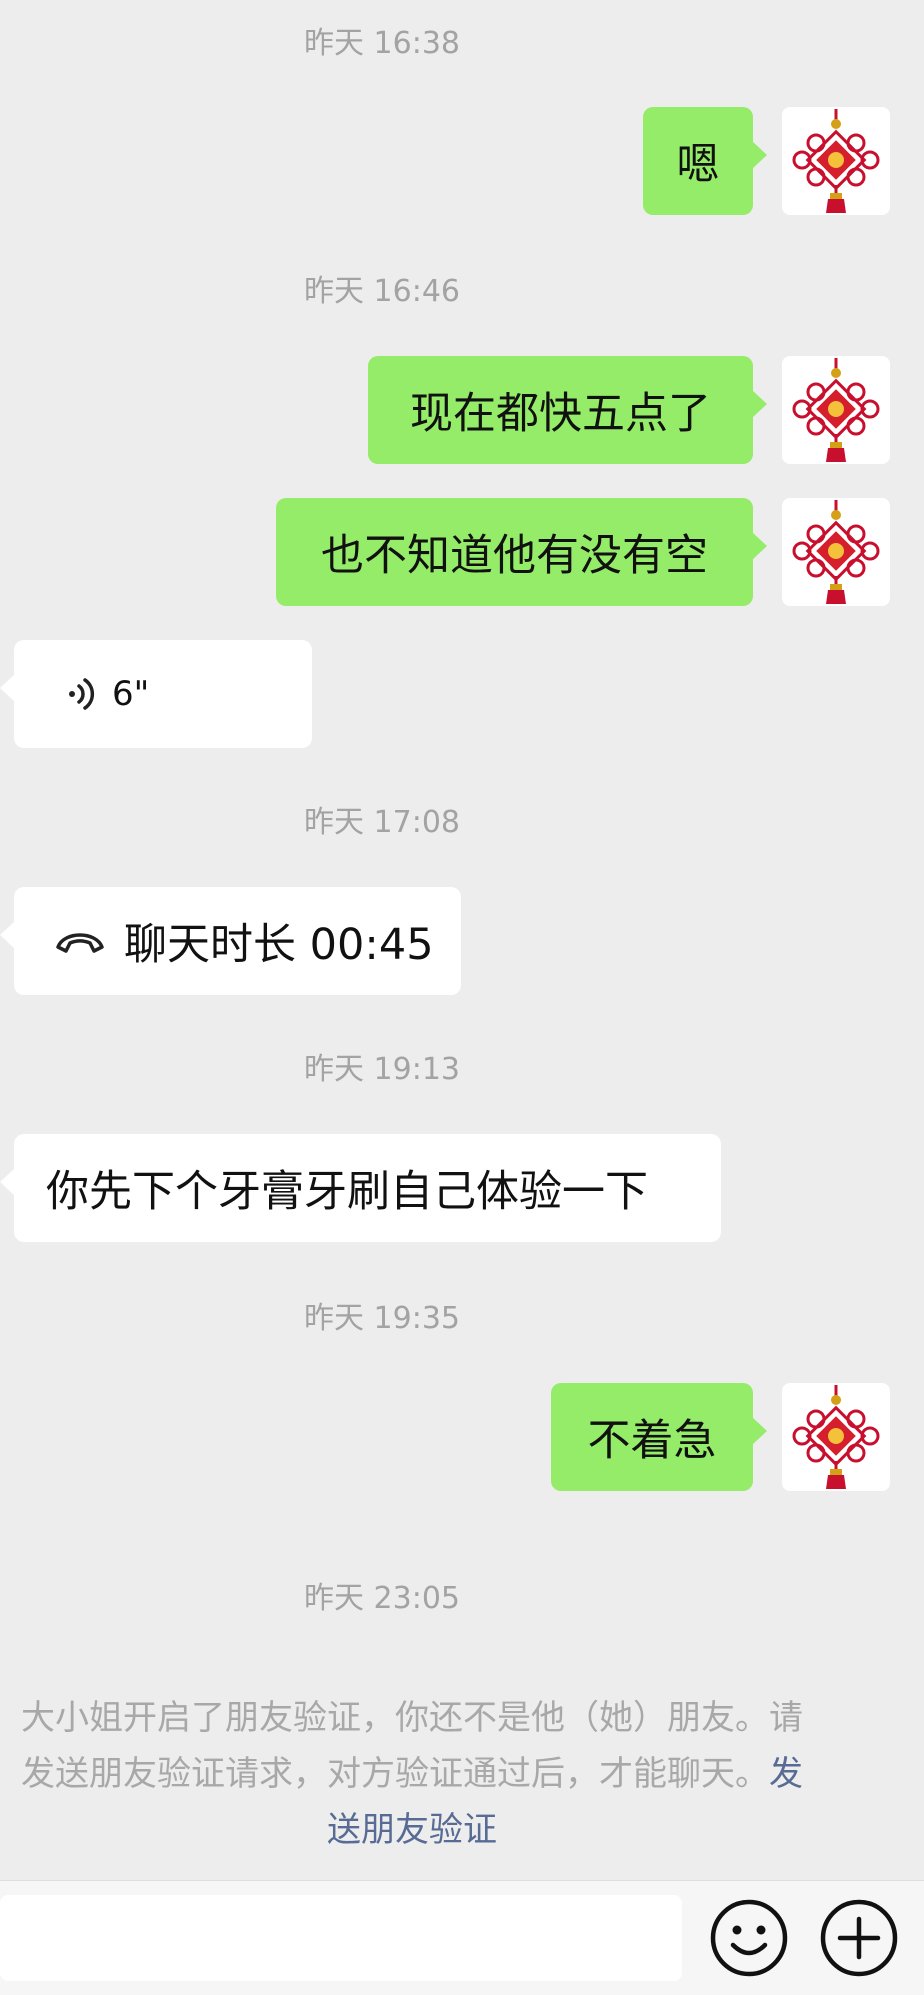 The image size is (924, 1995). Describe the element at coordinates (786, 1774) in the screenshot. I see `send-verification-link: 发` at that location.